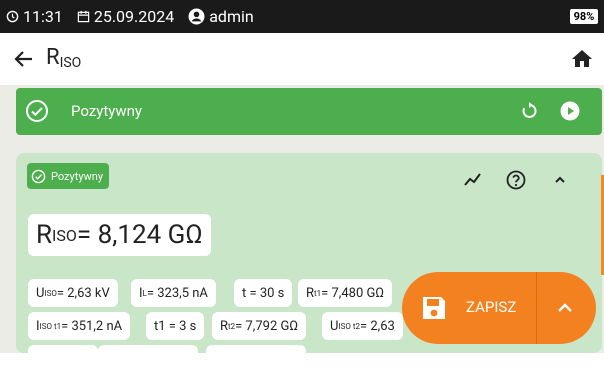 The height and width of the screenshot is (373, 604). I want to click on param-chip: IL = 323,5 nA, so click(173, 293).